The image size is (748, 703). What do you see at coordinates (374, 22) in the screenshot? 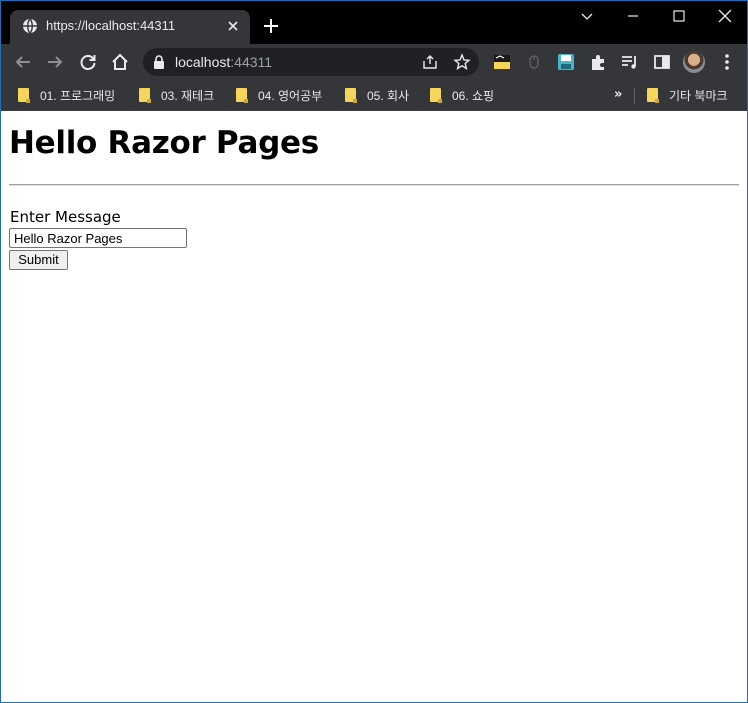
I see `tab-strip: https://localhost:44311` at bounding box center [374, 22].